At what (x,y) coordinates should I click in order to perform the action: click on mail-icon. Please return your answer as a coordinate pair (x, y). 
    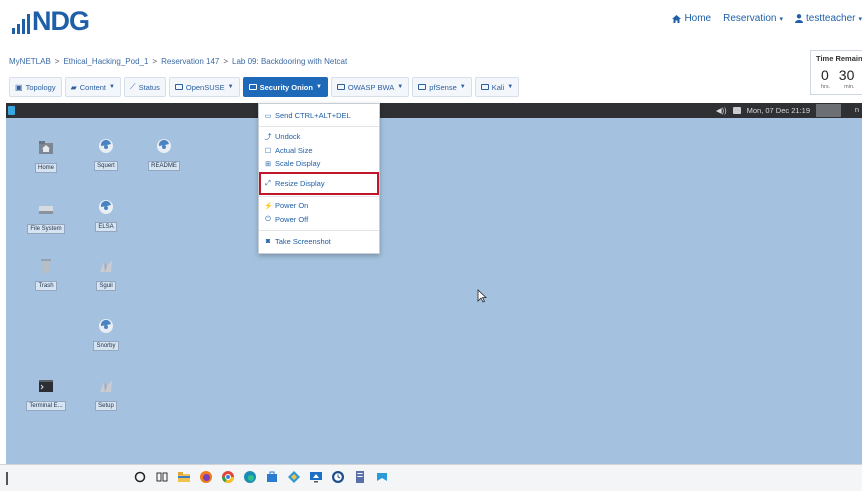
    Looking at the image, I should click on (736, 110).